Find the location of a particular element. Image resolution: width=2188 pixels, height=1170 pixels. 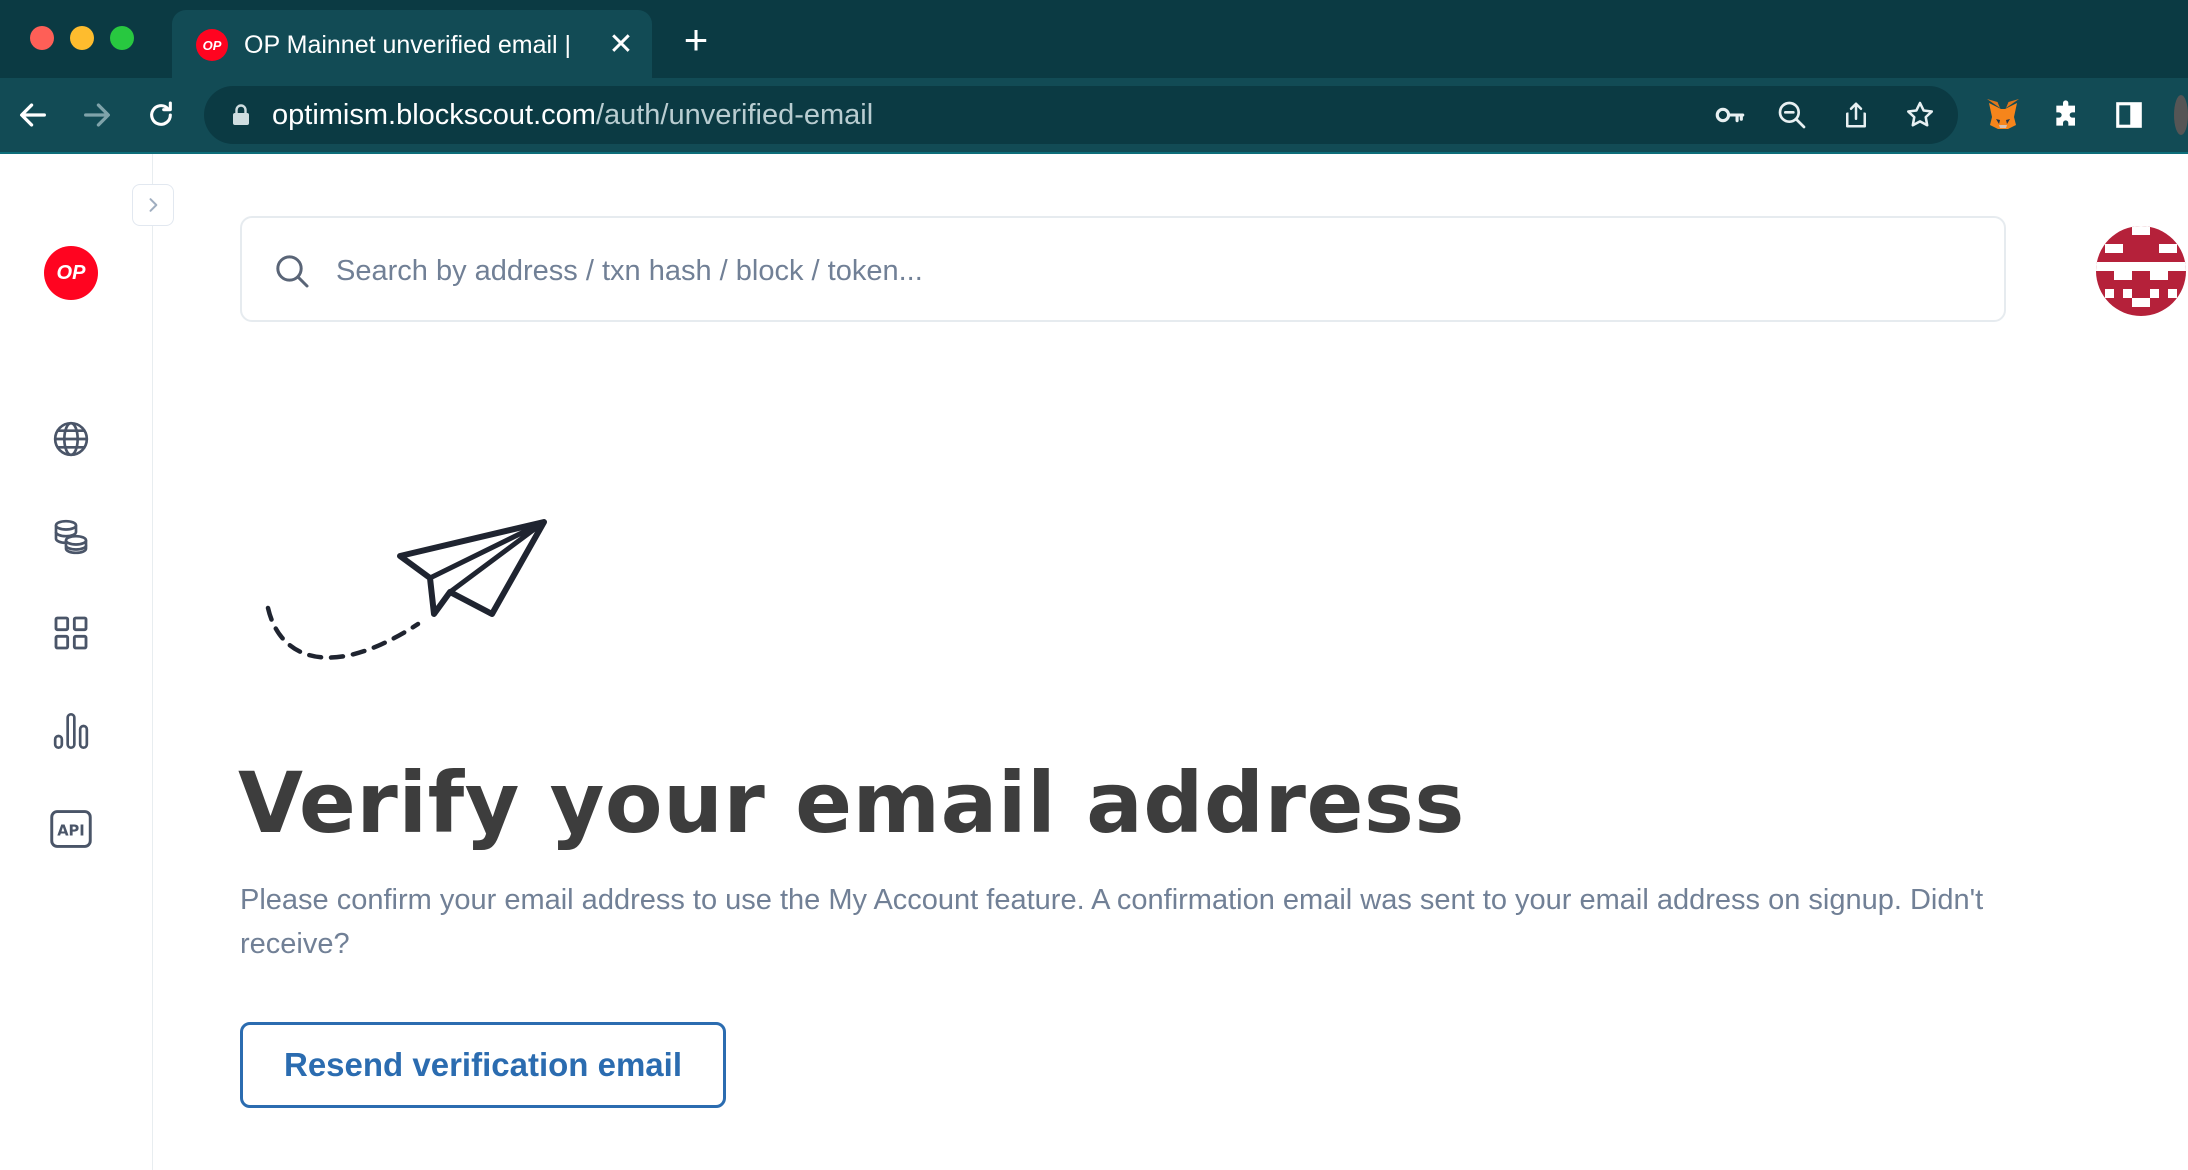

search-bar is located at coordinates (1123, 269).